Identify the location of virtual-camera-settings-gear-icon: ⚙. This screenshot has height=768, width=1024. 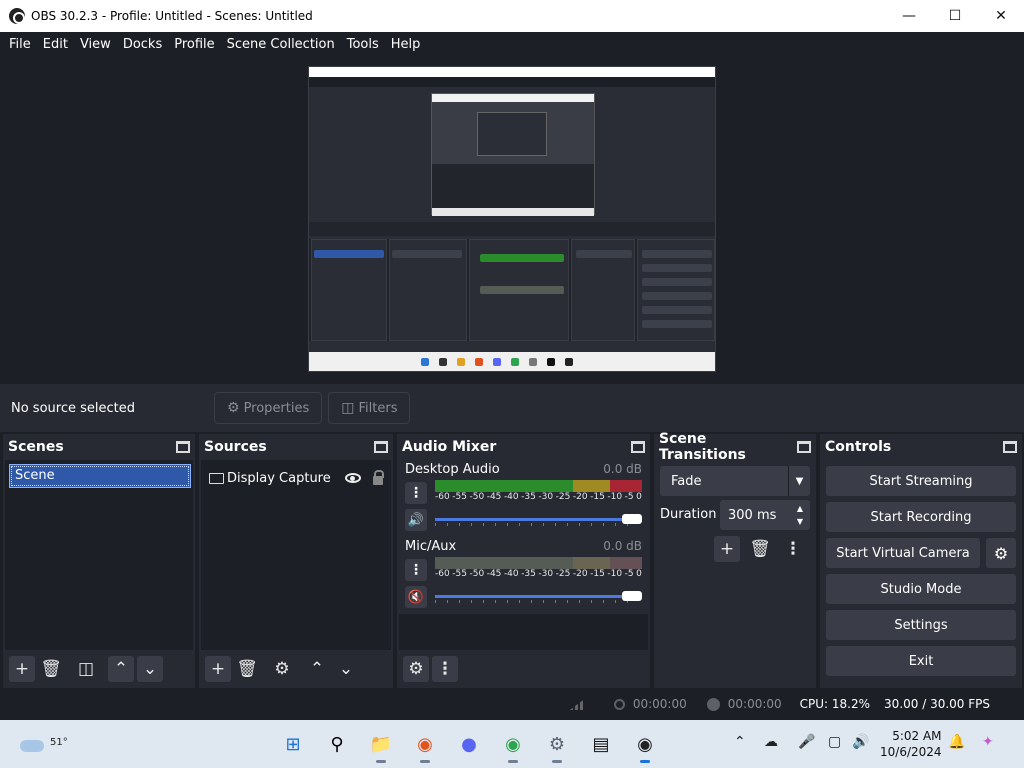
(1001, 553).